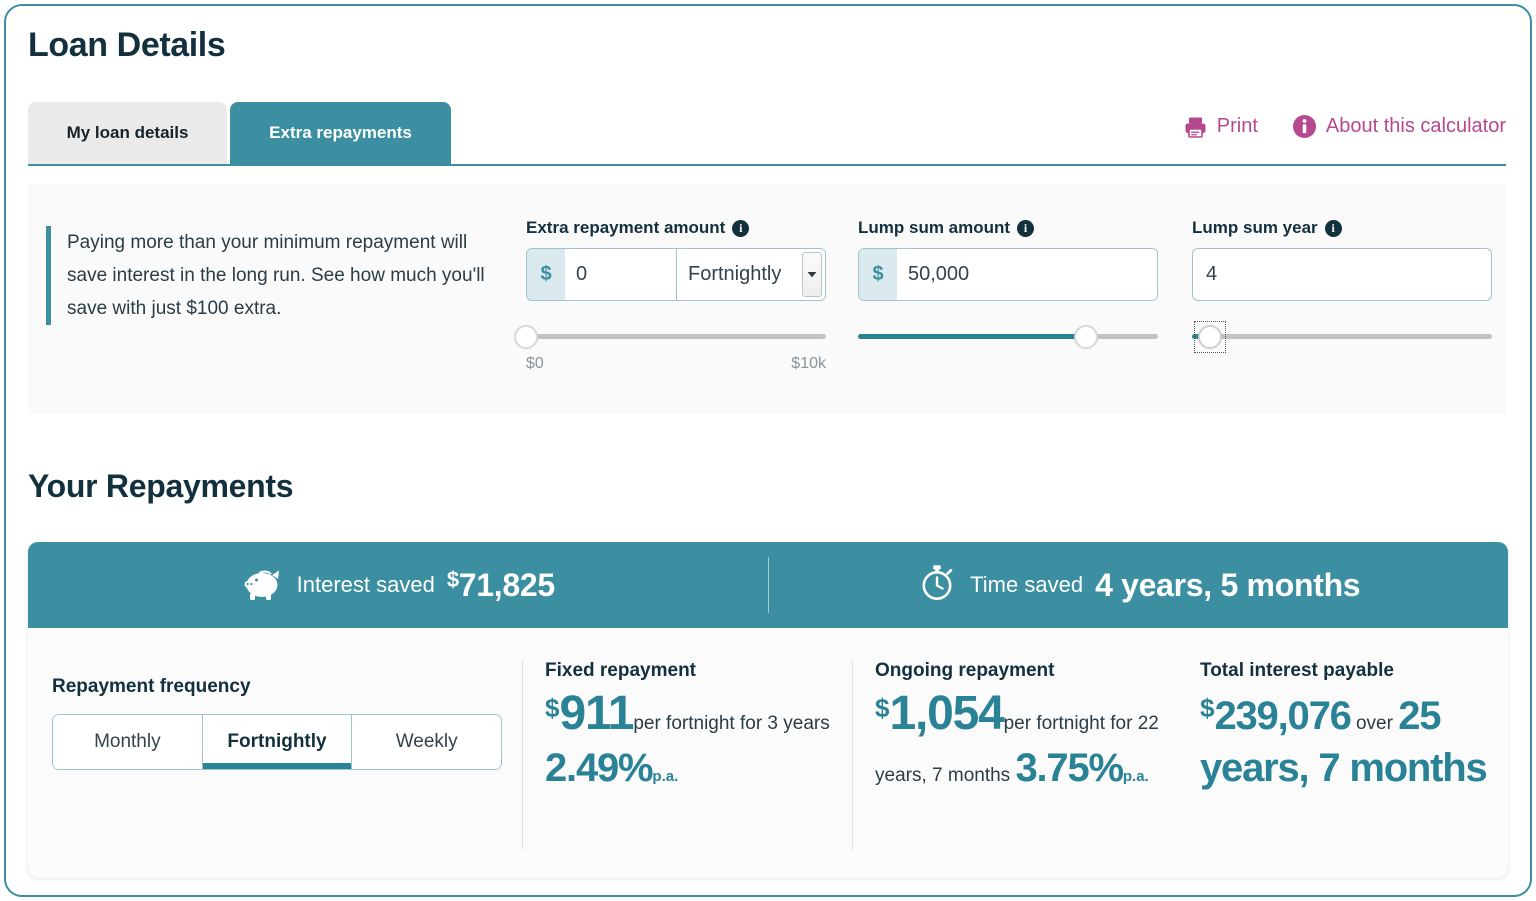 The image size is (1536, 901). Describe the element at coordinates (1374, 723) in the screenshot. I see `total-interest-connector: over` at that location.